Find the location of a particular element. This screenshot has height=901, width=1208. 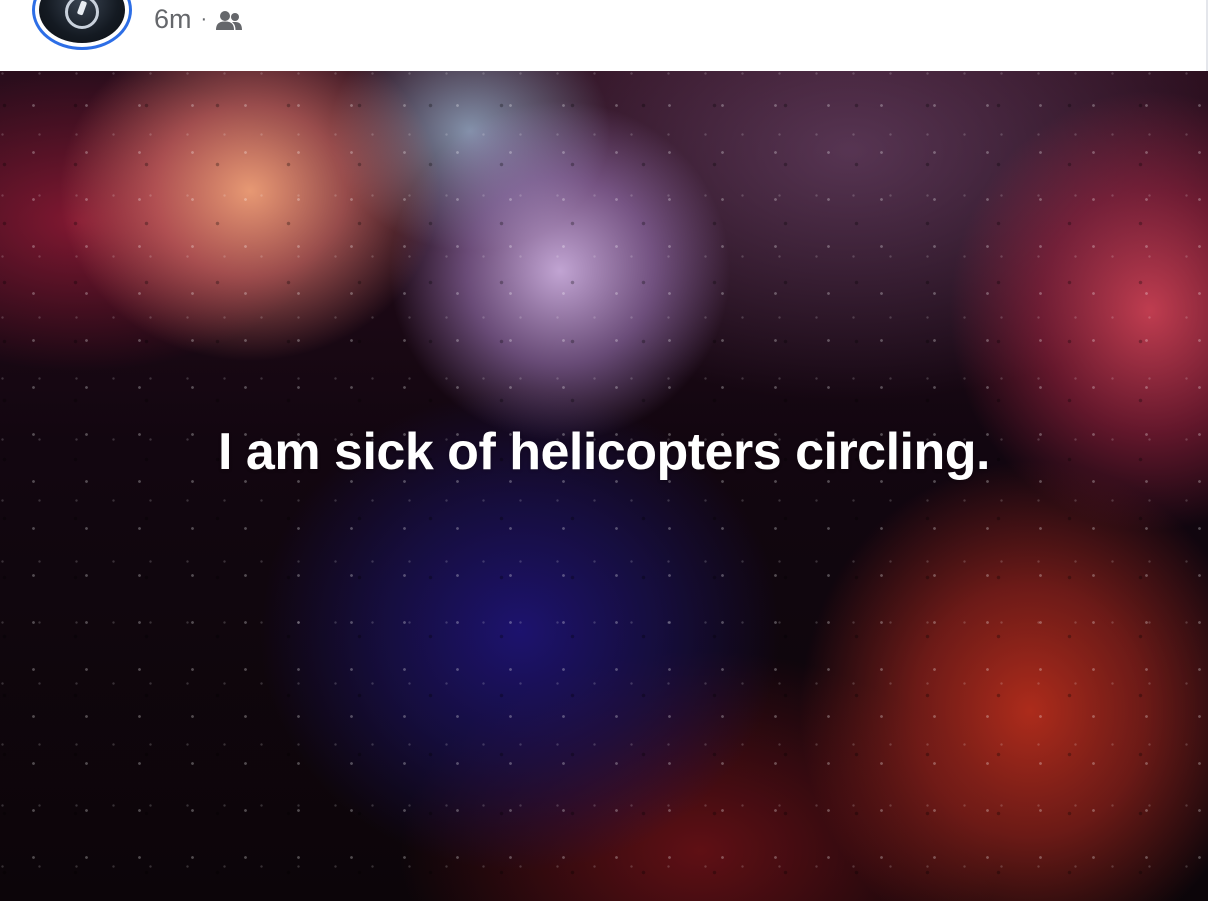

post-meta: 6m · is located at coordinates (198, 19).